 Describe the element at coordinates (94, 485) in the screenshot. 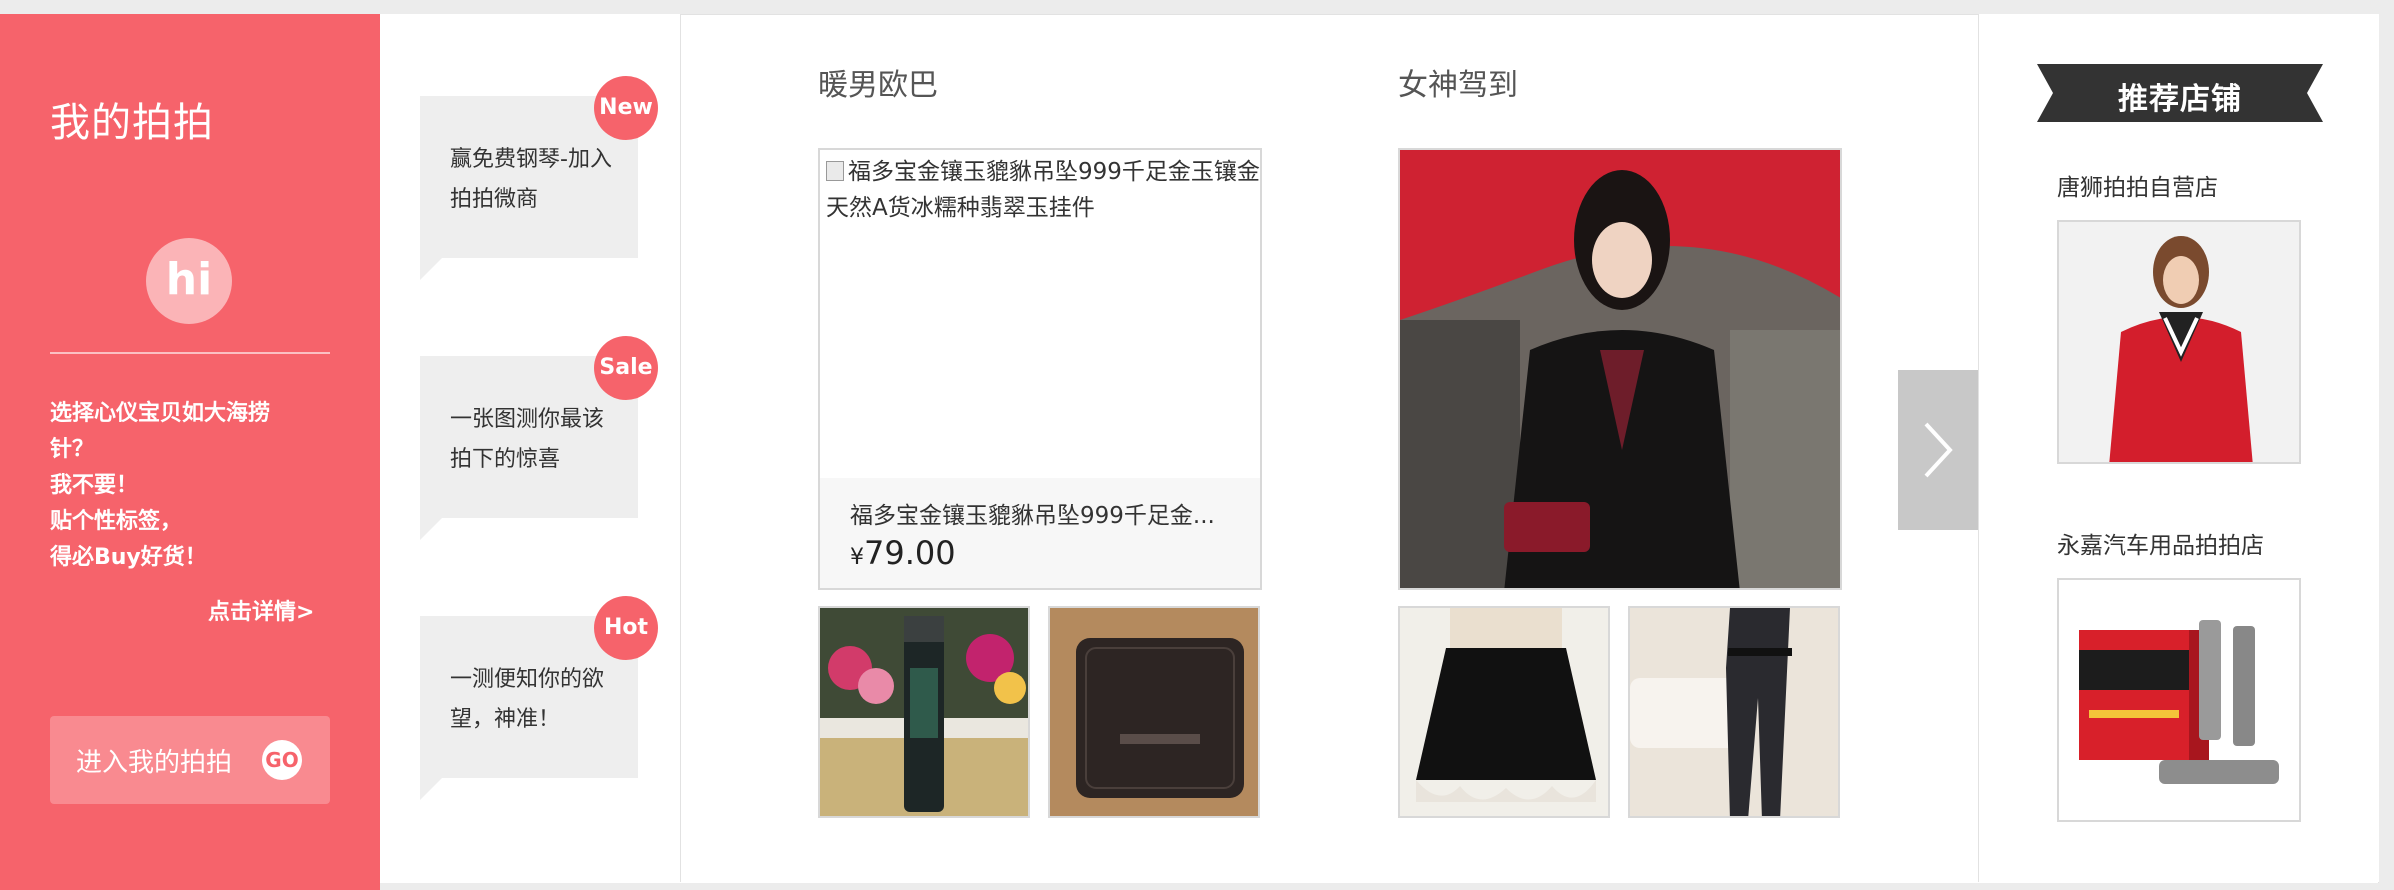

I see `desc-line: 我不要！` at that location.